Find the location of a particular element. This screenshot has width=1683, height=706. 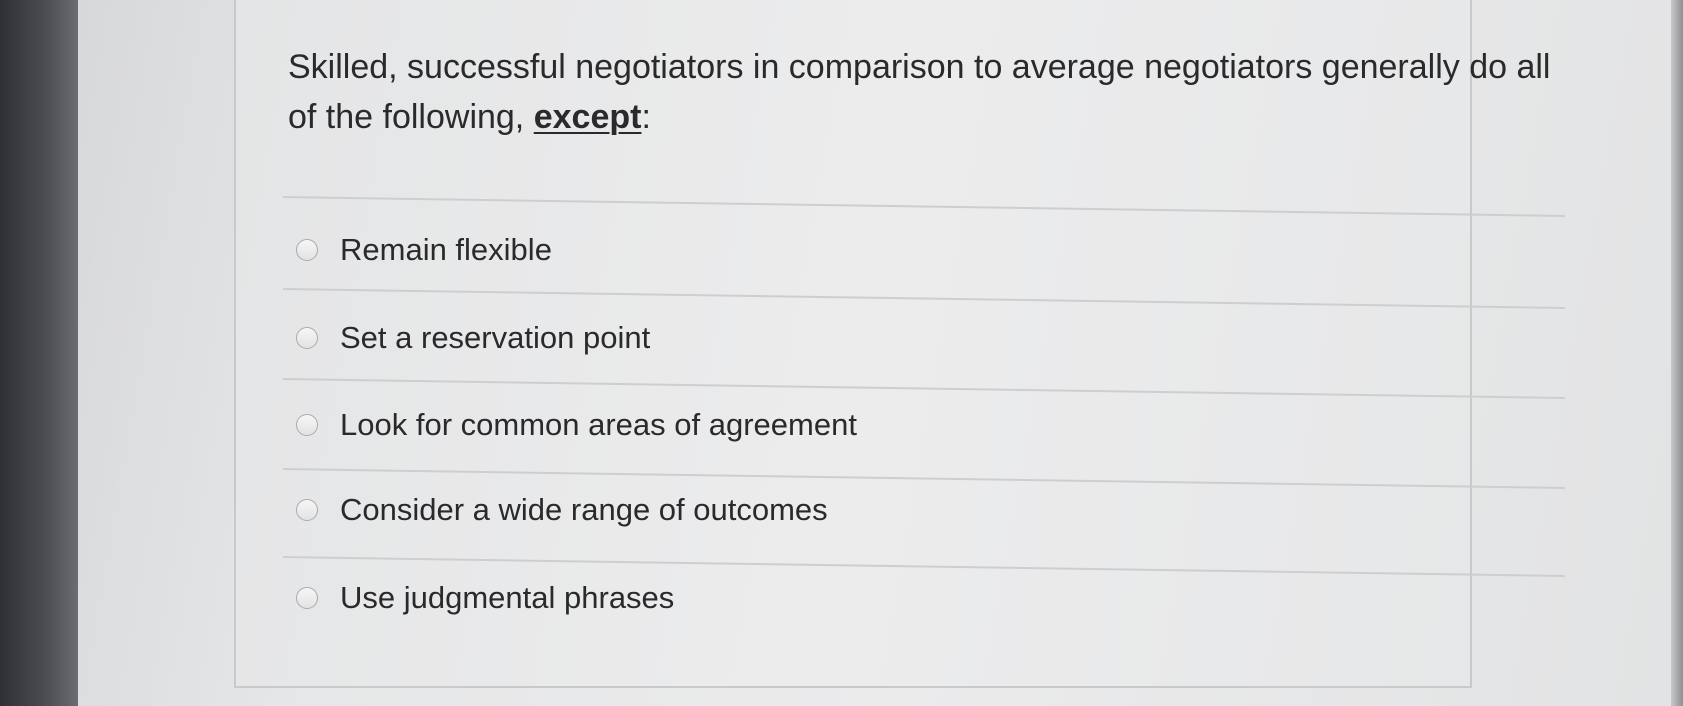

question-colon: : is located at coordinates (646, 117).